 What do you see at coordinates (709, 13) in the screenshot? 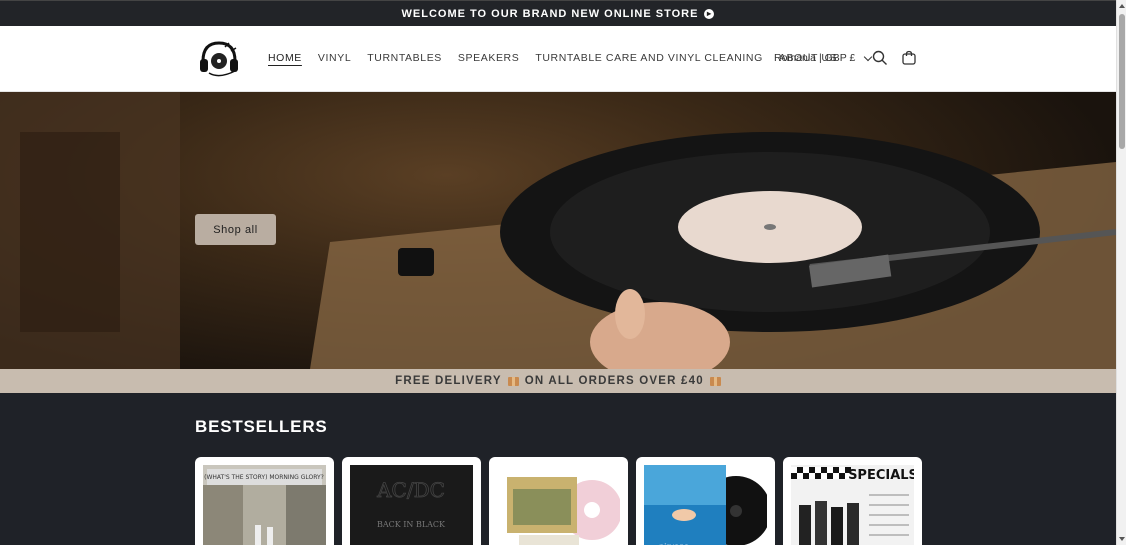
I see `arrow-right-circle-icon: ▸` at bounding box center [709, 13].